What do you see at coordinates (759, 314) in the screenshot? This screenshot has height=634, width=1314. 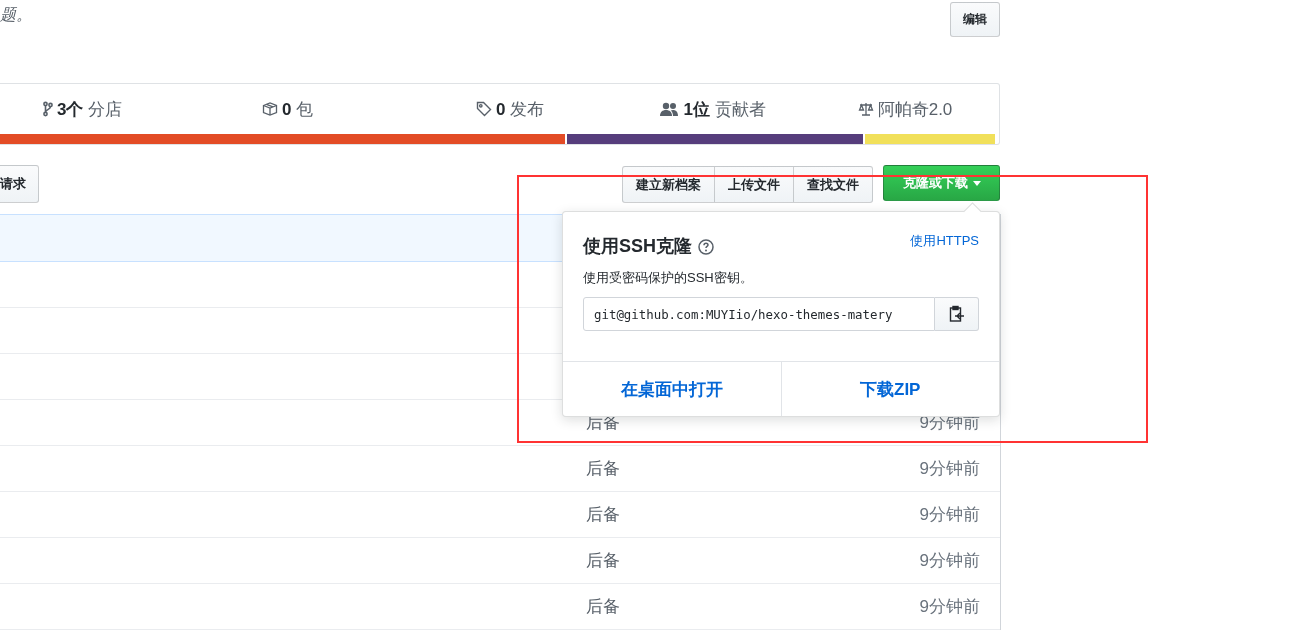 I see `clone-url-field: git@github.com:MUYIio/hexo-themes-matery` at bounding box center [759, 314].